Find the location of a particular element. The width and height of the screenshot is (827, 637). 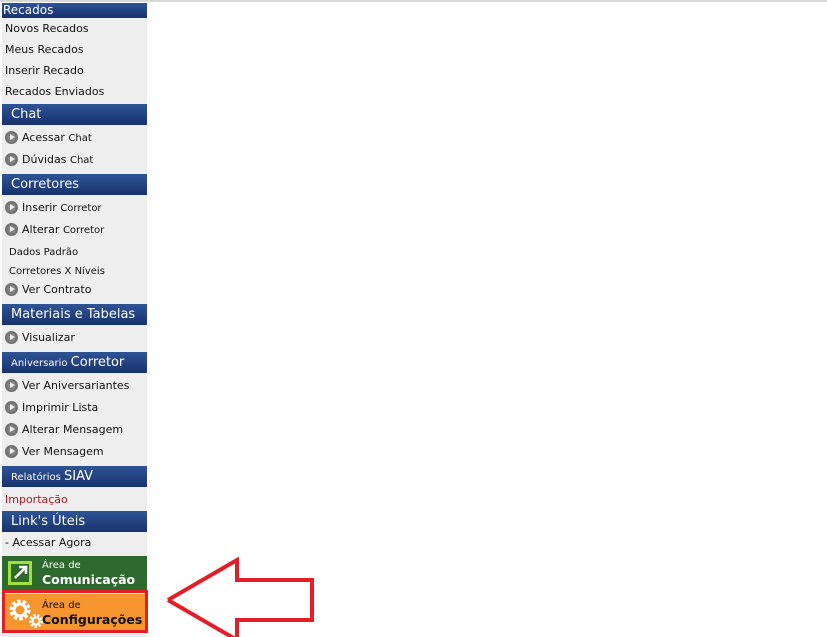

top-border is located at coordinates (413, 1).